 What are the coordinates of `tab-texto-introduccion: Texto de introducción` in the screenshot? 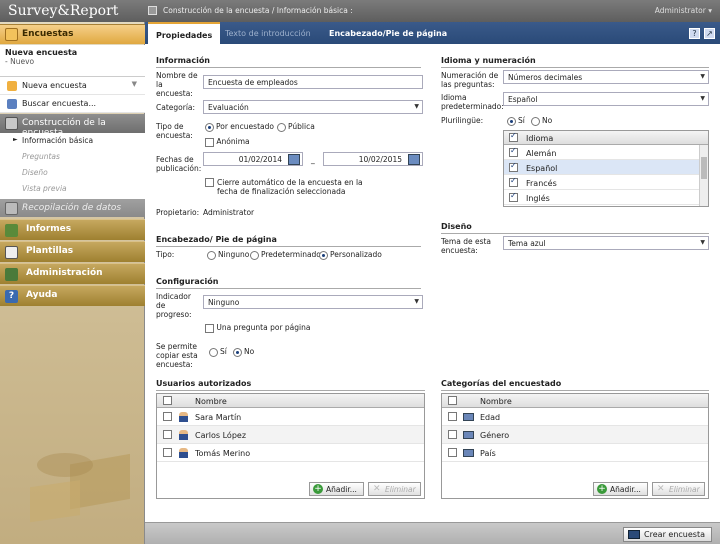 It's located at (268, 33).